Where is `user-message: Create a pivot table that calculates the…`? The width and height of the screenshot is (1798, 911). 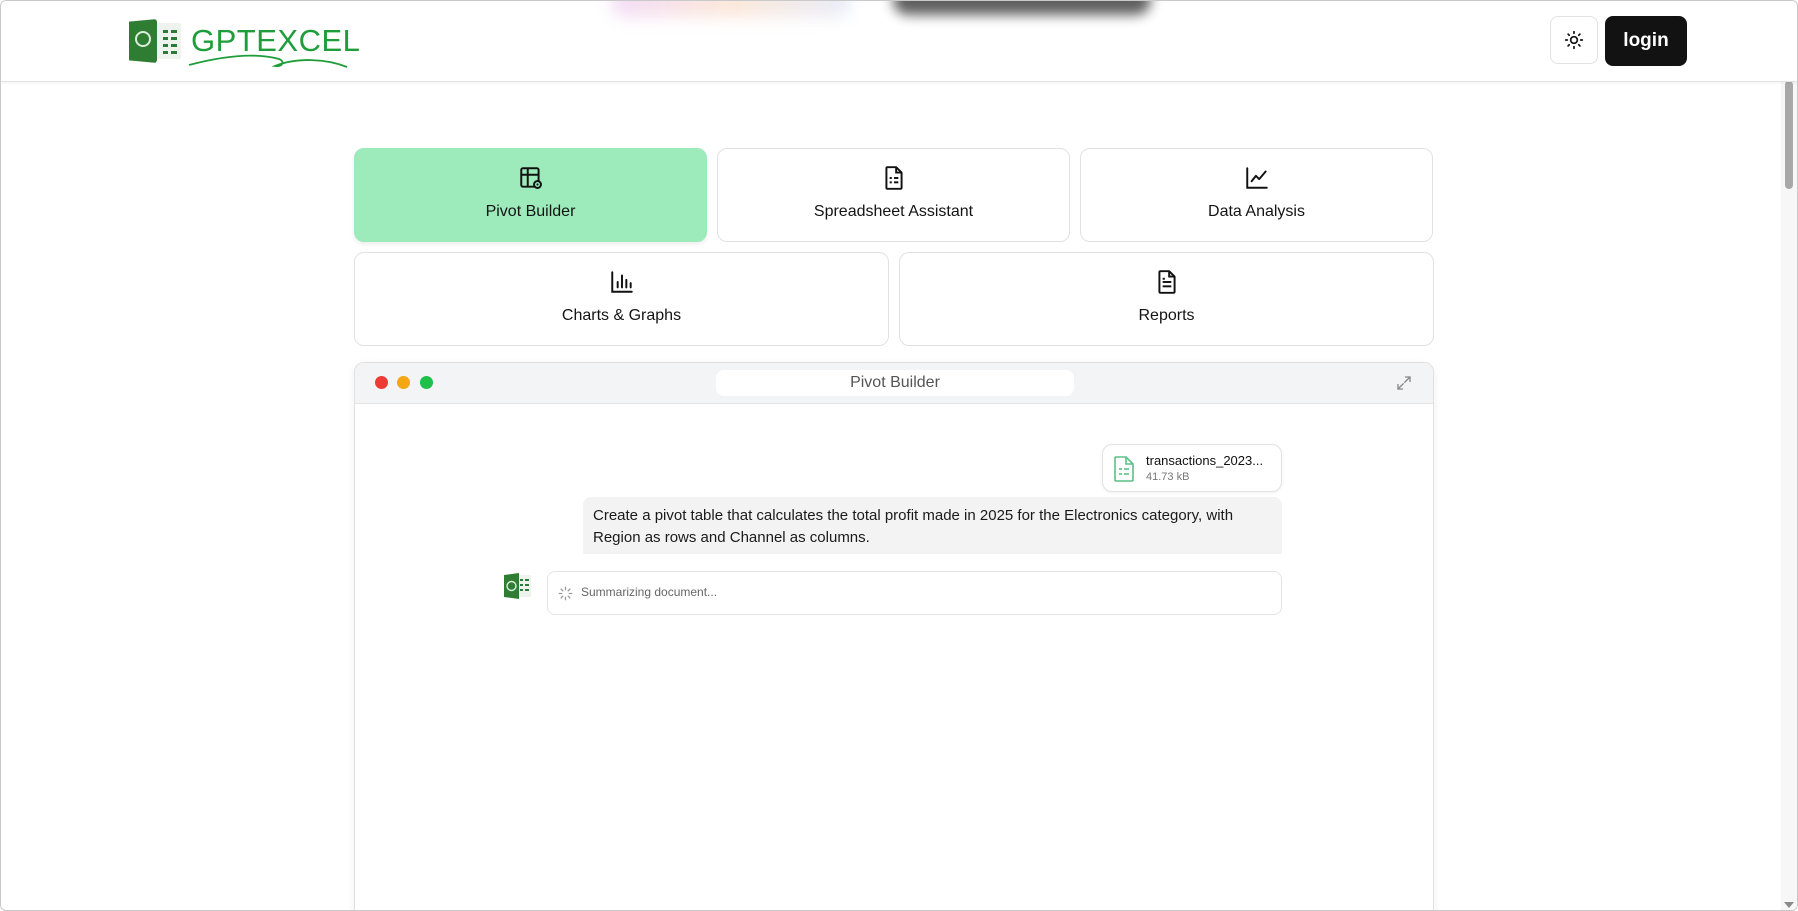
user-message: Create a pivot table that calculates the… is located at coordinates (932, 525).